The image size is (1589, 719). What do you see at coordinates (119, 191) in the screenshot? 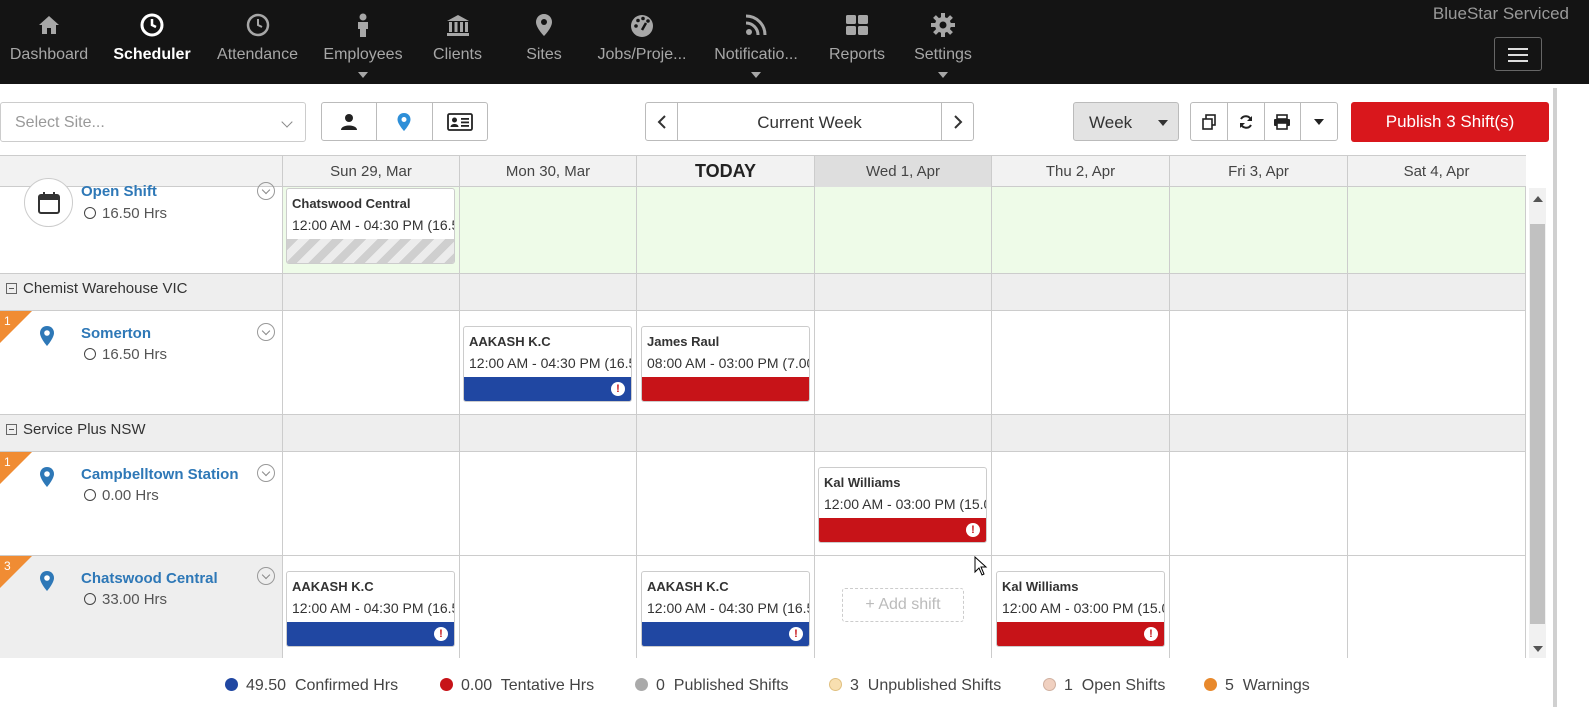
I see `open-shift-title: Open Shift` at bounding box center [119, 191].